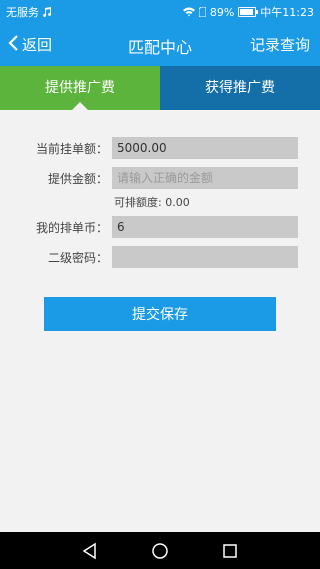 The height and width of the screenshot is (569, 320). Describe the element at coordinates (80, 106) in the screenshot. I see `active-tab-indicator` at that location.